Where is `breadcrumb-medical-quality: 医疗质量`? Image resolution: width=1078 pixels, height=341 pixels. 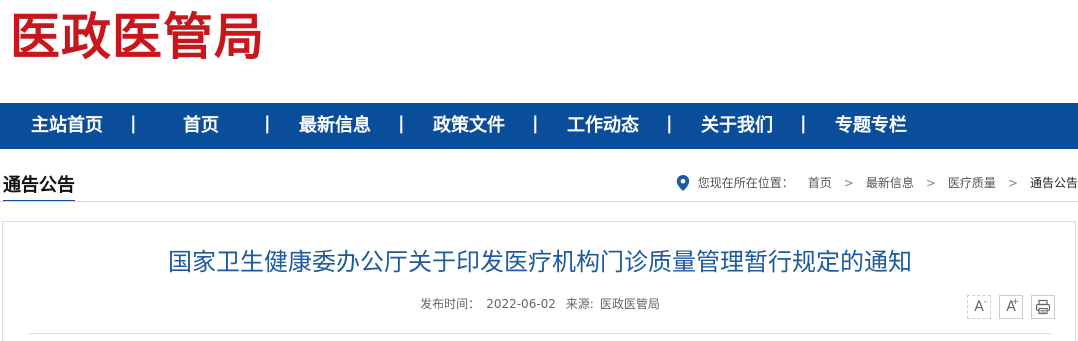
breadcrumb-medical-quality: 医疗质量 is located at coordinates (972, 182).